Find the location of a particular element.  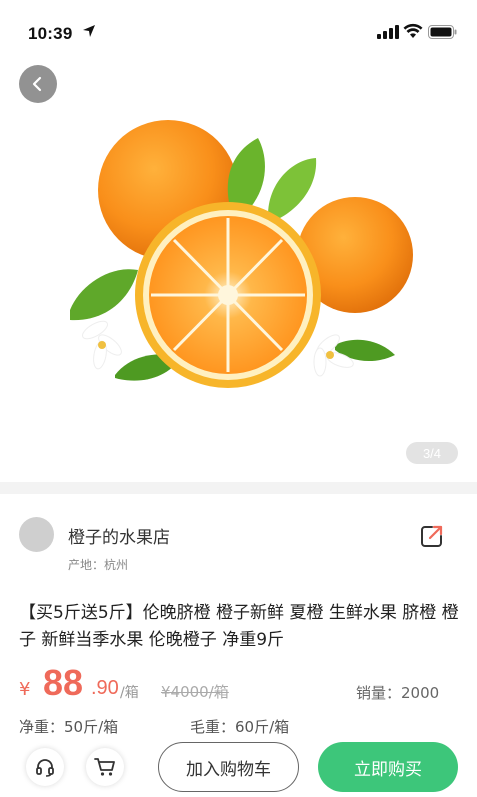

headset-icon is located at coordinates (45, 768).